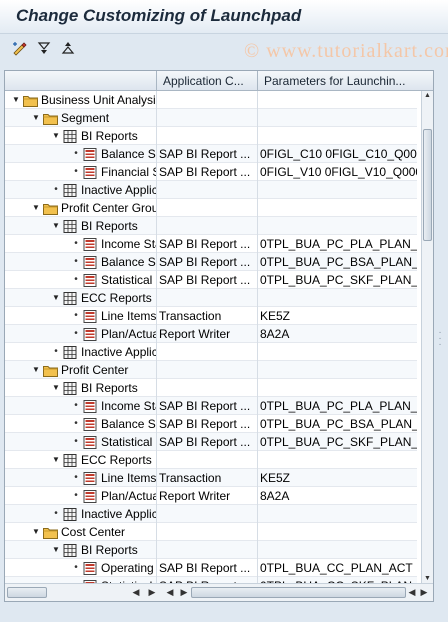 Image resolution: width=448 pixels, height=622 pixels. I want to click on tree-node: ▼ Profit Center, so click(79, 370).